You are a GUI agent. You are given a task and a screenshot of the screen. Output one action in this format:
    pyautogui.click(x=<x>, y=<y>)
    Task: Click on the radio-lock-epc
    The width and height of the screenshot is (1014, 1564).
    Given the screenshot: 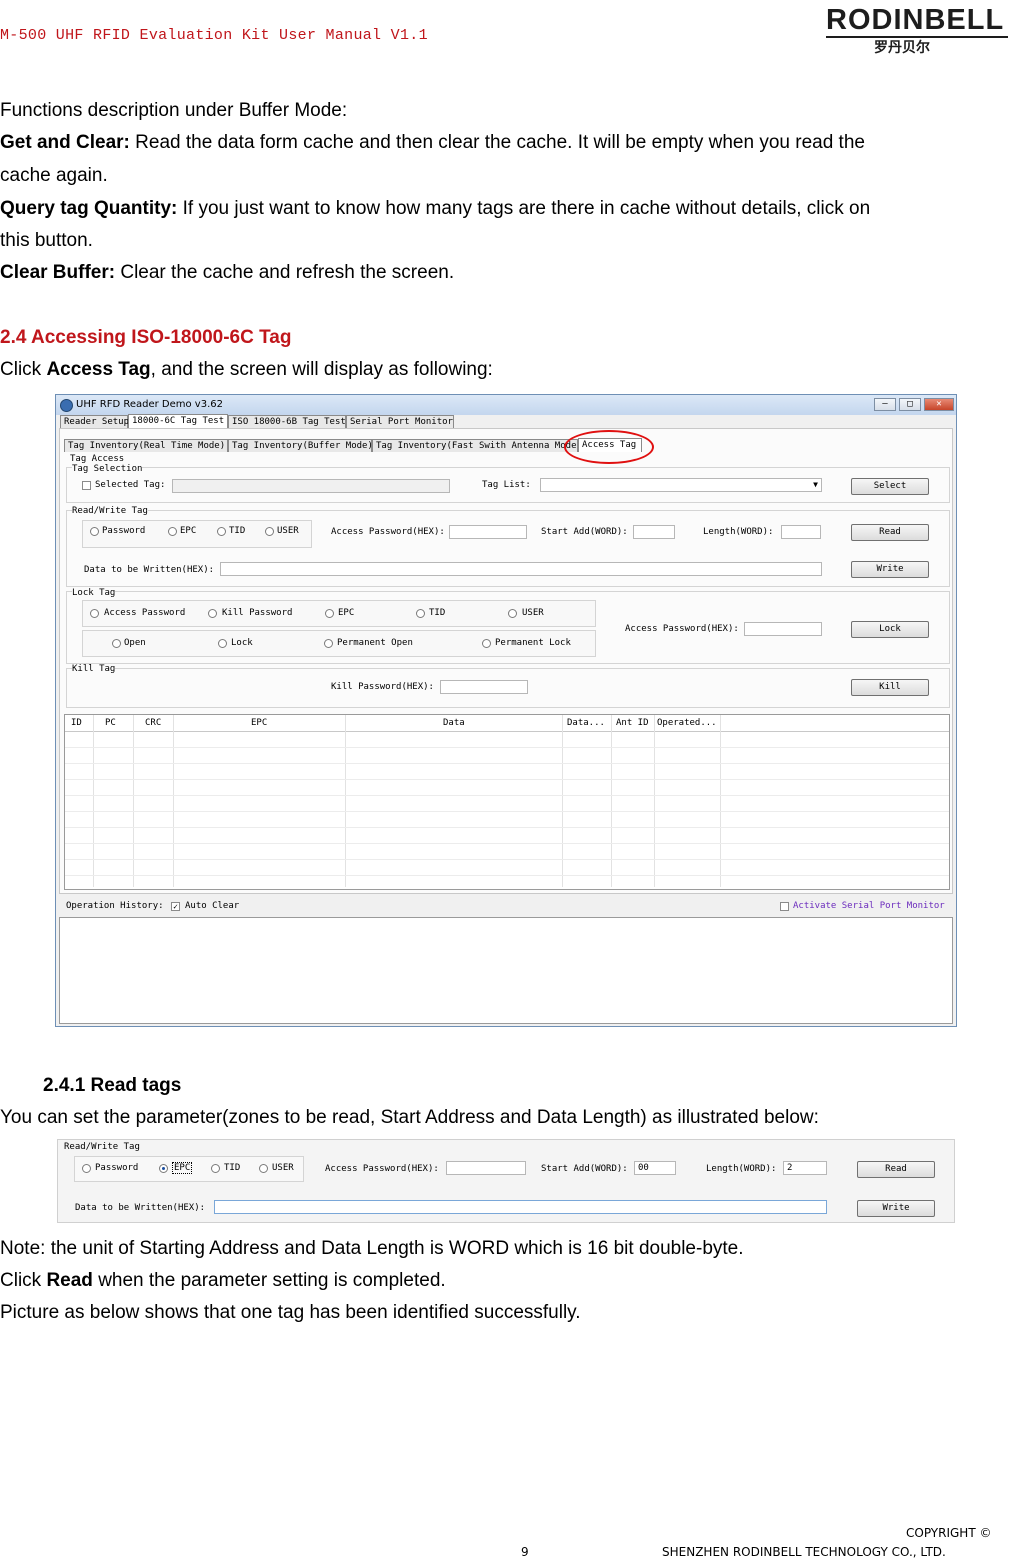 What is the action you would take?
    pyautogui.click(x=329, y=613)
    